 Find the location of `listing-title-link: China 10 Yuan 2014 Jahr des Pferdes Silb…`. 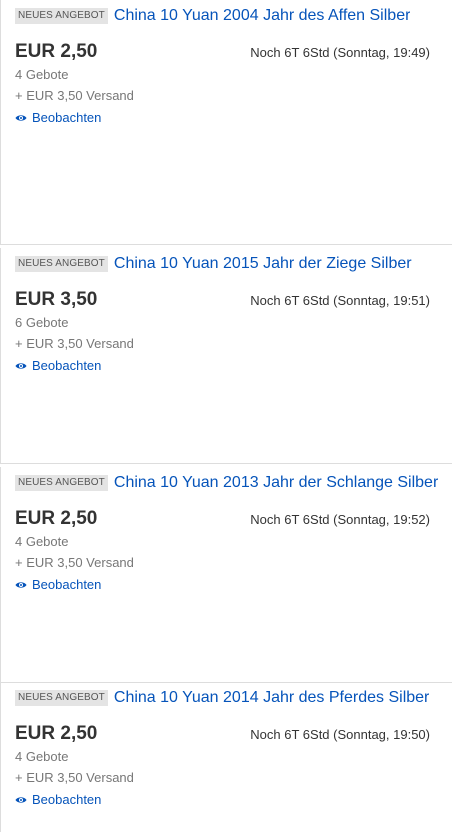

listing-title-link: China 10 Yuan 2014 Jahr des Pferdes Silb… is located at coordinates (271, 698).